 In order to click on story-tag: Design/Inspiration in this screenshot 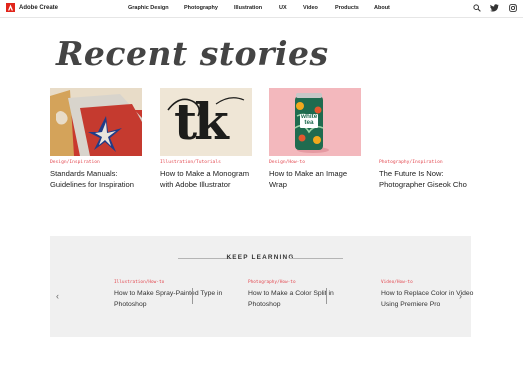, I will do `click(96, 162)`.